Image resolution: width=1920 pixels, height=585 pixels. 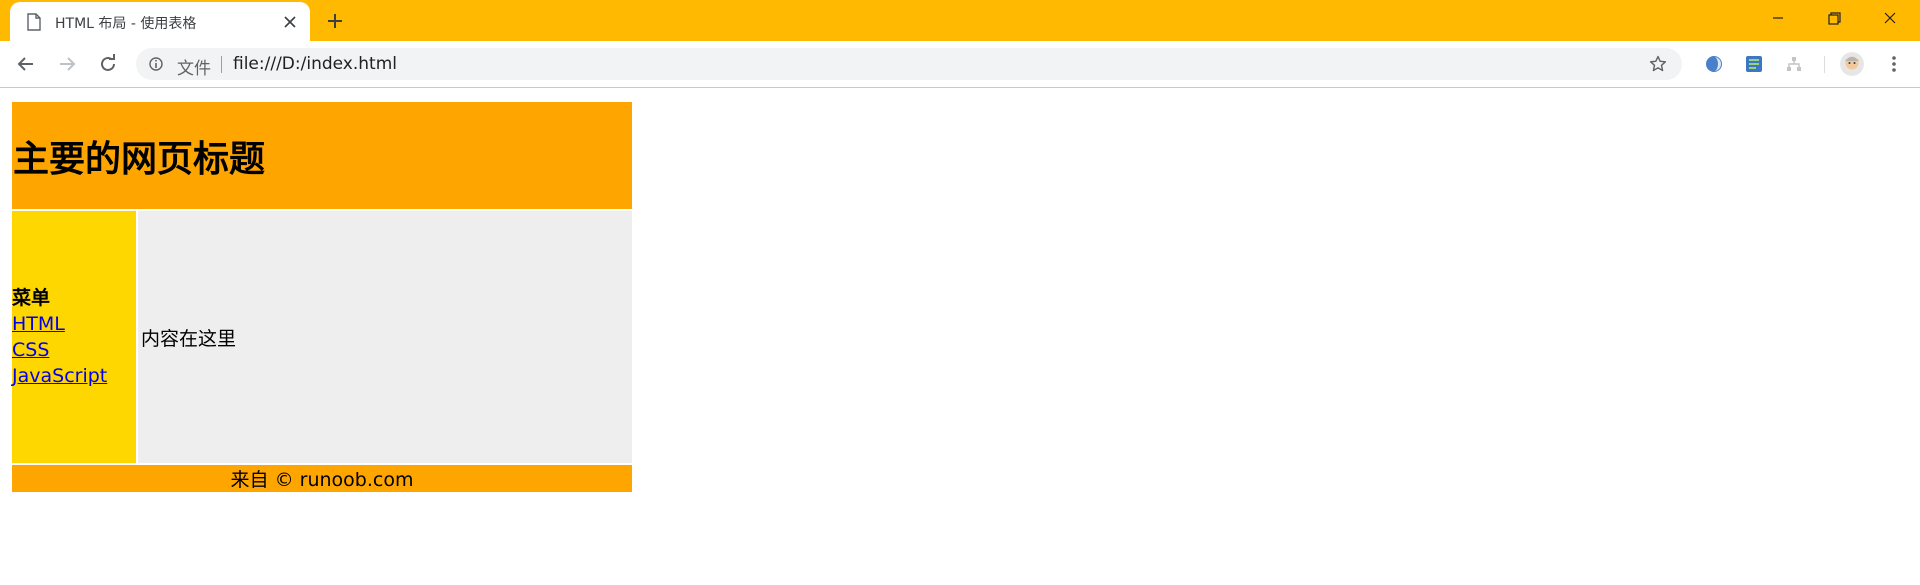 I want to click on toolbar-divider, so click(x=1824, y=64).